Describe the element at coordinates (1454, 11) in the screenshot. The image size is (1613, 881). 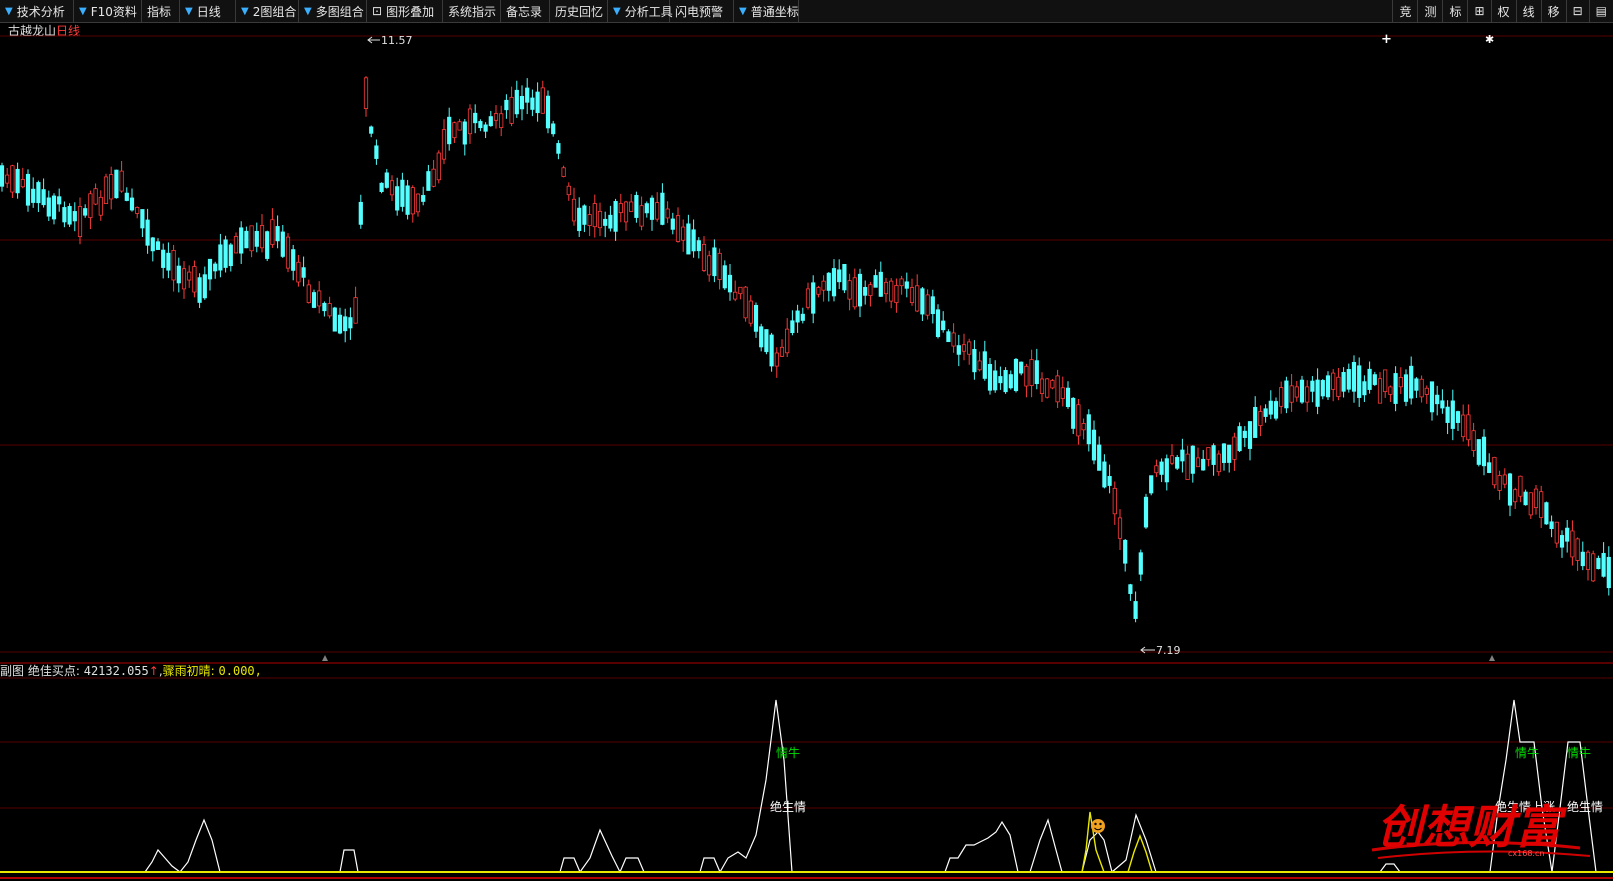
I see `toolbar-right-button: 标` at that location.